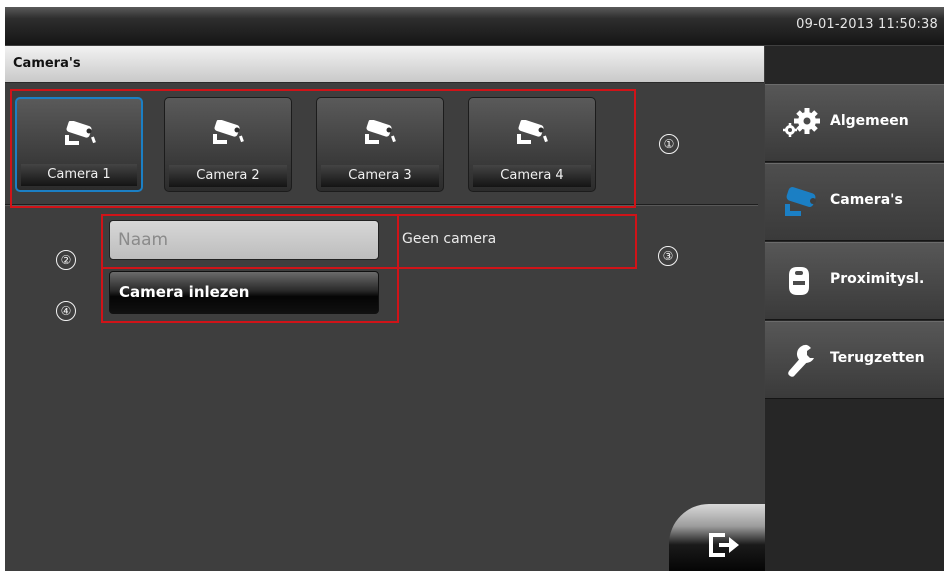  What do you see at coordinates (668, 256) in the screenshot?
I see `annotation-number-3: ③` at bounding box center [668, 256].